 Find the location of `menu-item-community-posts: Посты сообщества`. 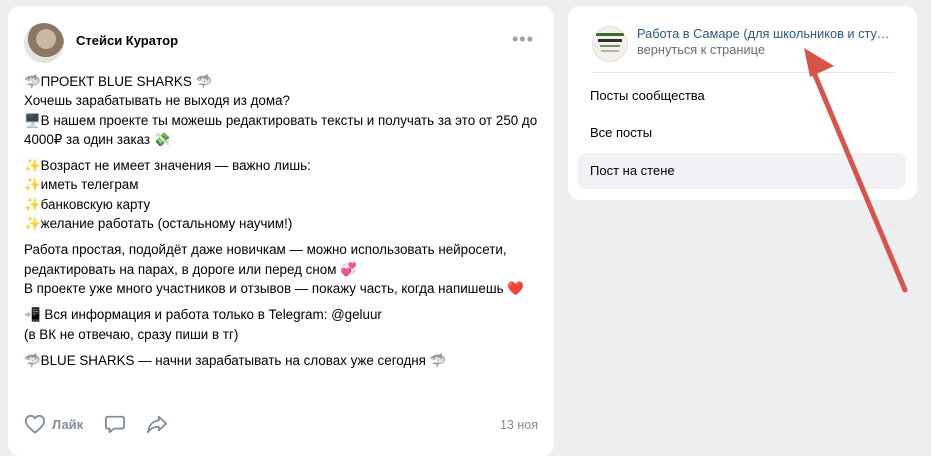

menu-item-community-posts: Посты сообщества is located at coordinates (742, 96).